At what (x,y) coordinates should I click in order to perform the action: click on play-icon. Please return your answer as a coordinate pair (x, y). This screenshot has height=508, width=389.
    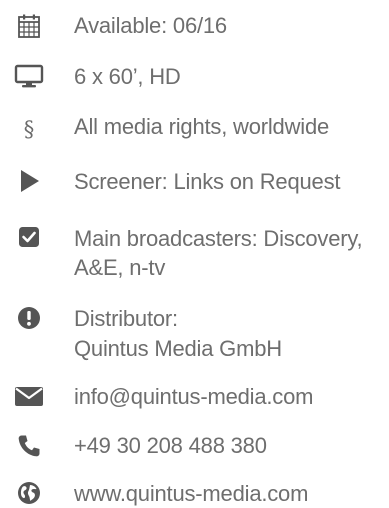
    Looking at the image, I should click on (29, 181).